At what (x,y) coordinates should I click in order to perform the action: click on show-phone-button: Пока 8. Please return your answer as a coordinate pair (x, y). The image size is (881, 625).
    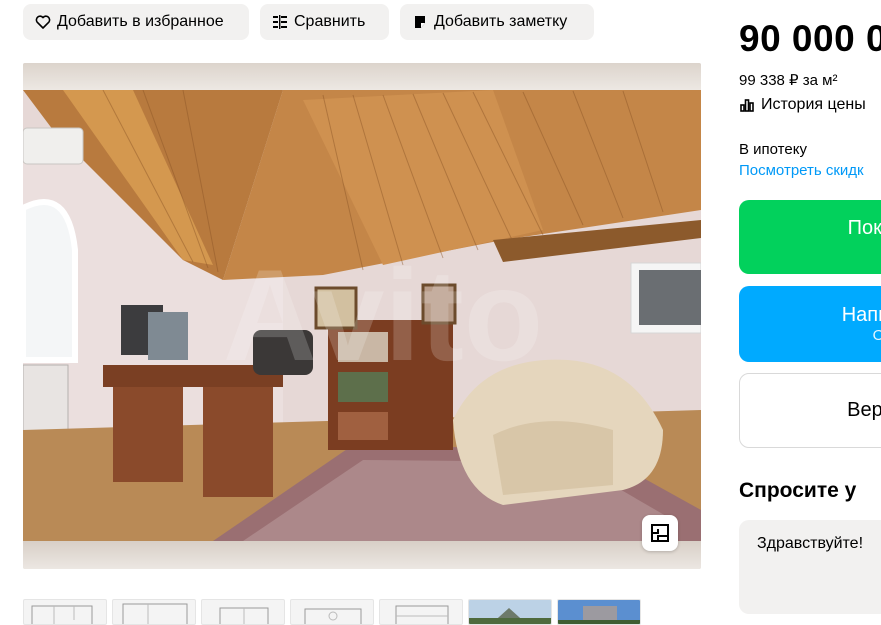
    Looking at the image, I should click on (810, 237).